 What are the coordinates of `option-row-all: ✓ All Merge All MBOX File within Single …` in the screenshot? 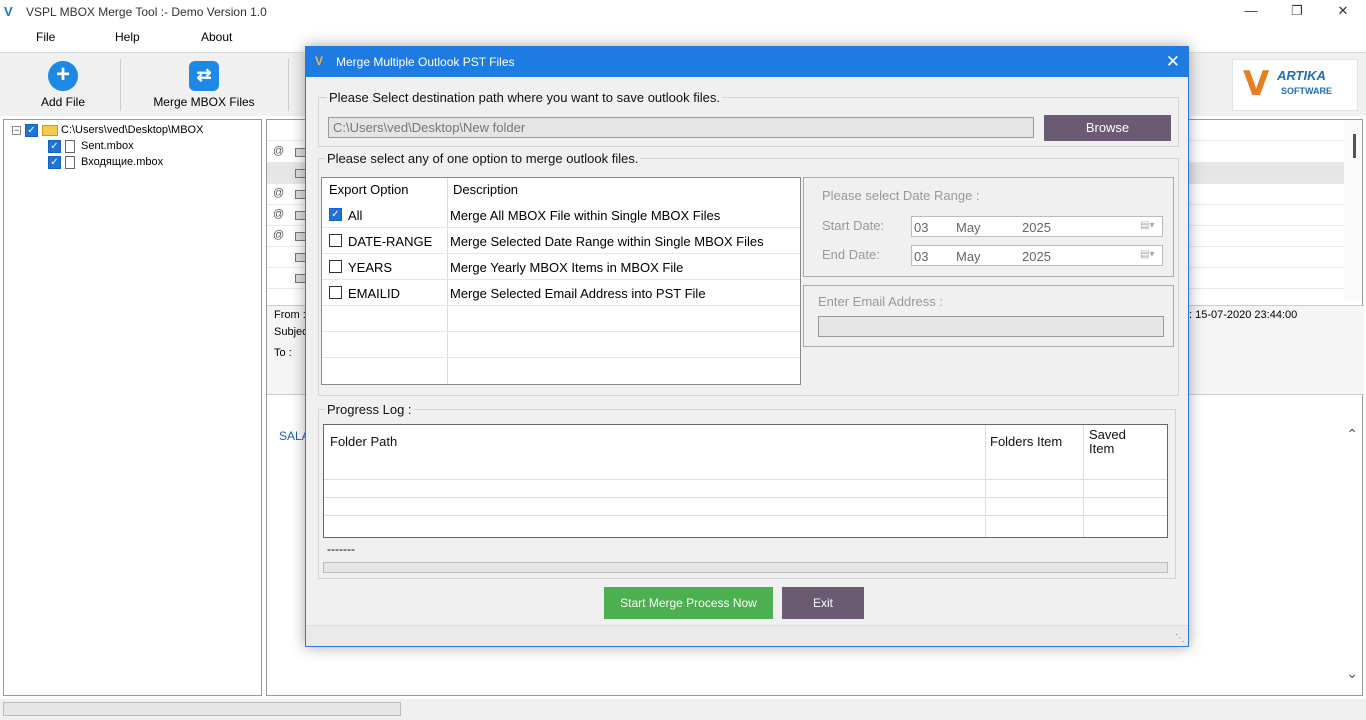 It's located at (561, 215).